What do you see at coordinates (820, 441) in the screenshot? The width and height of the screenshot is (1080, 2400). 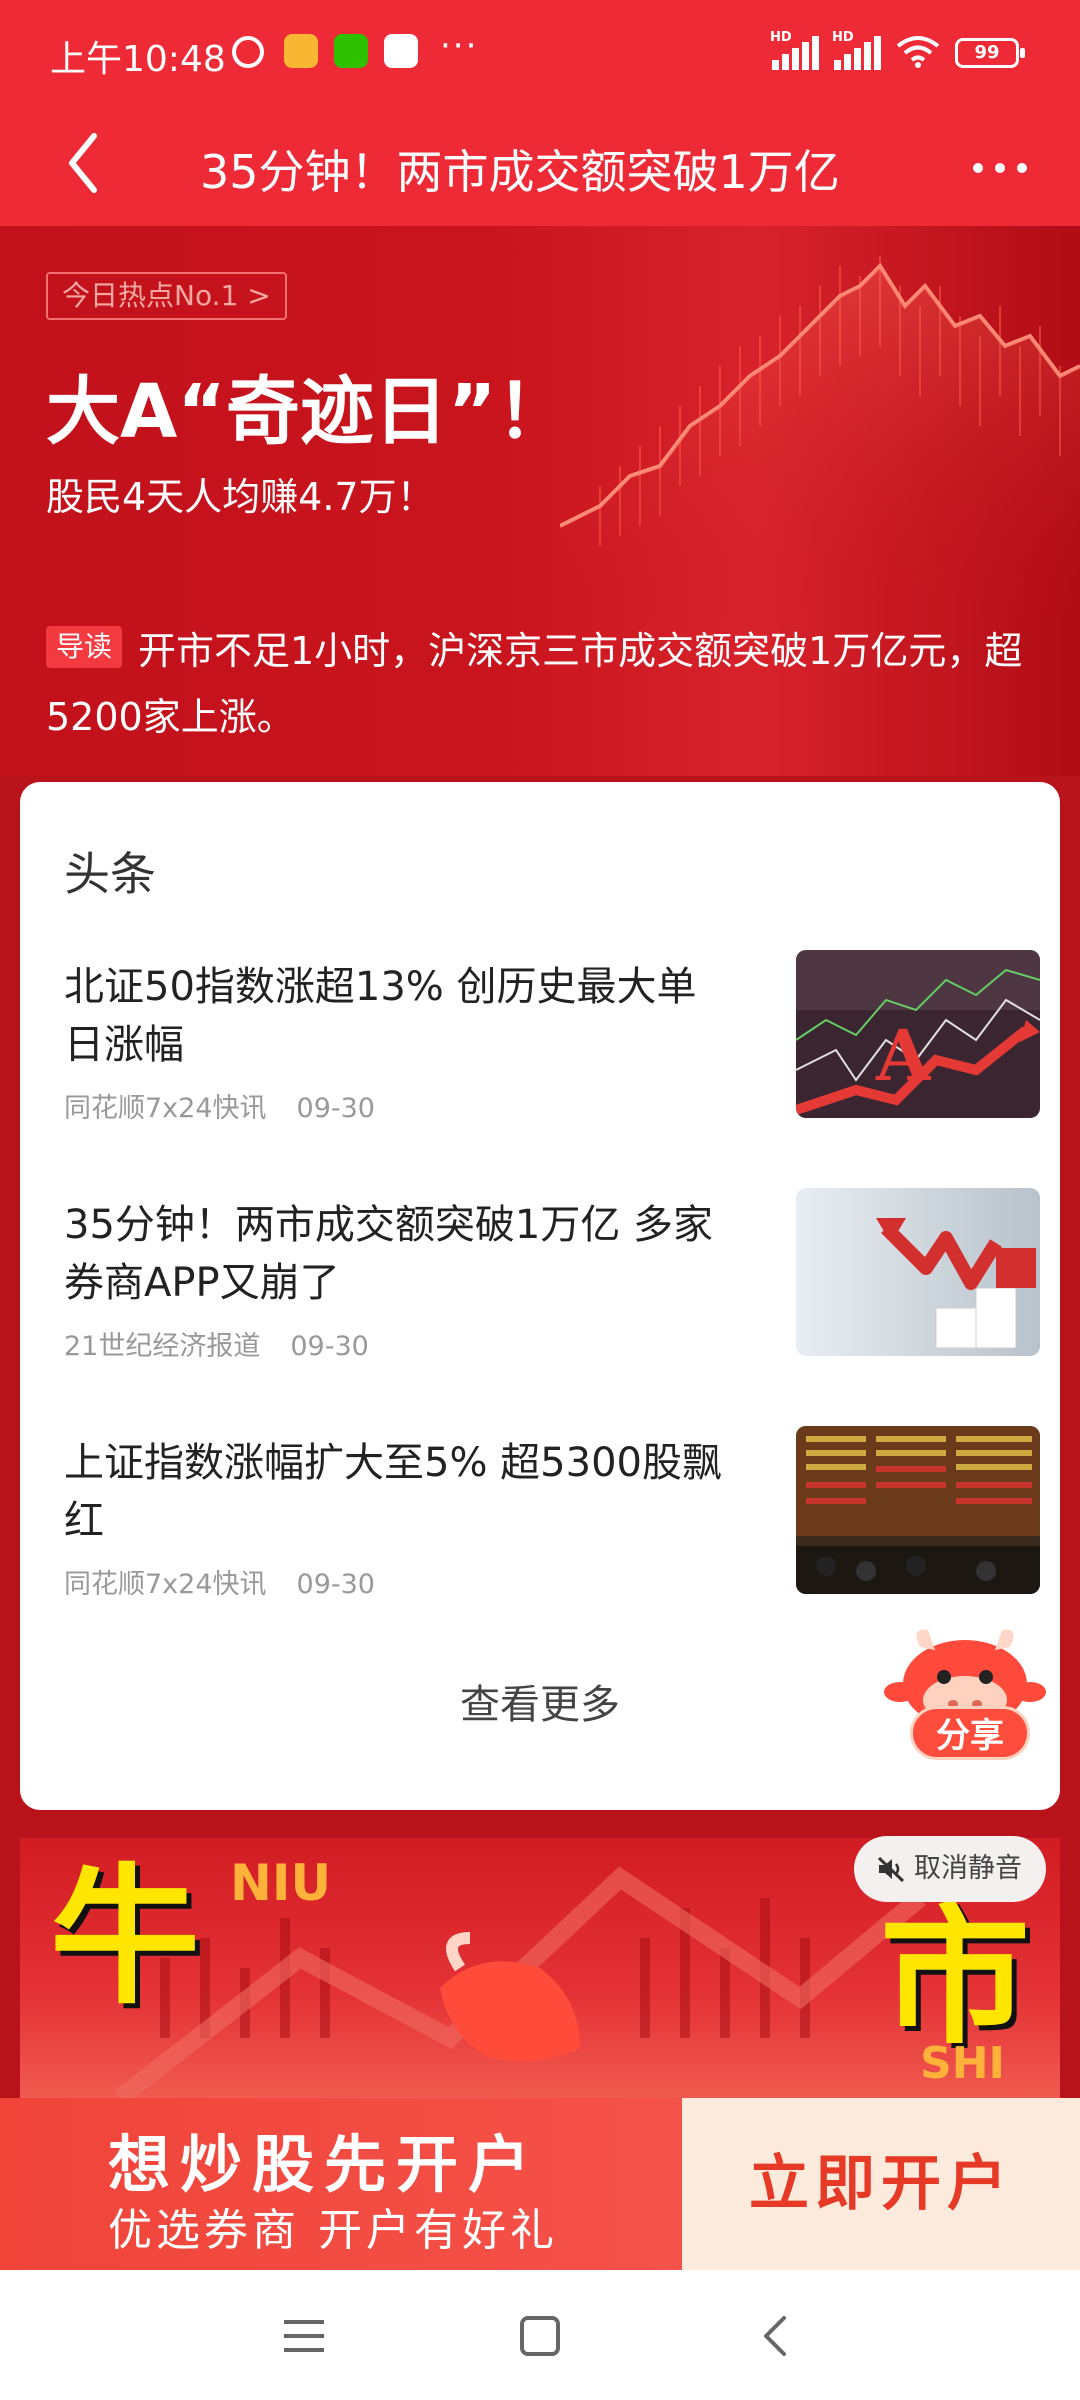 I see `stock-chart-background-image` at bounding box center [820, 441].